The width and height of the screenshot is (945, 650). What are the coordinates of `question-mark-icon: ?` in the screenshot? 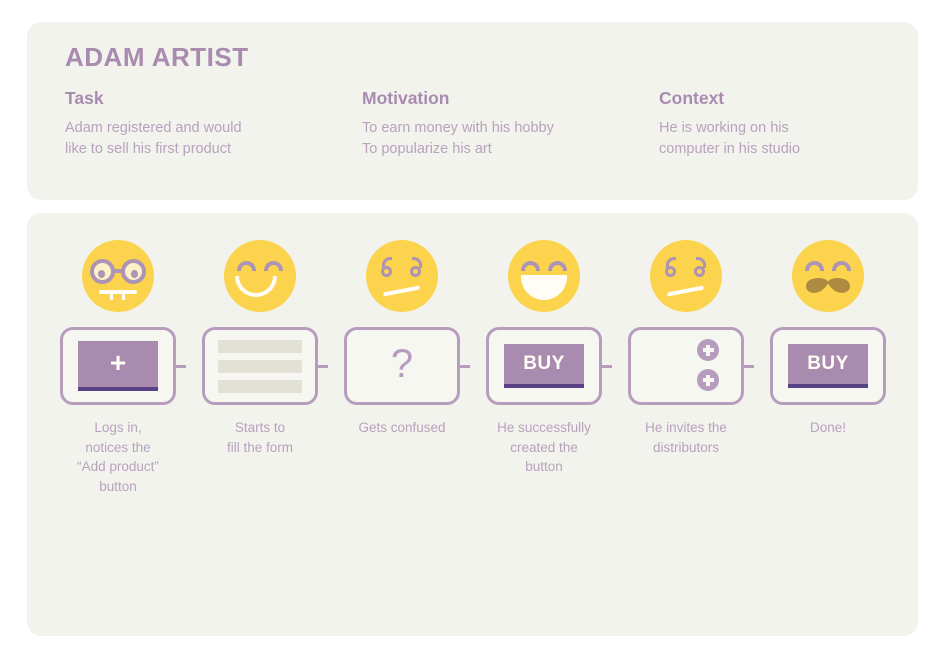 It's located at (402, 364).